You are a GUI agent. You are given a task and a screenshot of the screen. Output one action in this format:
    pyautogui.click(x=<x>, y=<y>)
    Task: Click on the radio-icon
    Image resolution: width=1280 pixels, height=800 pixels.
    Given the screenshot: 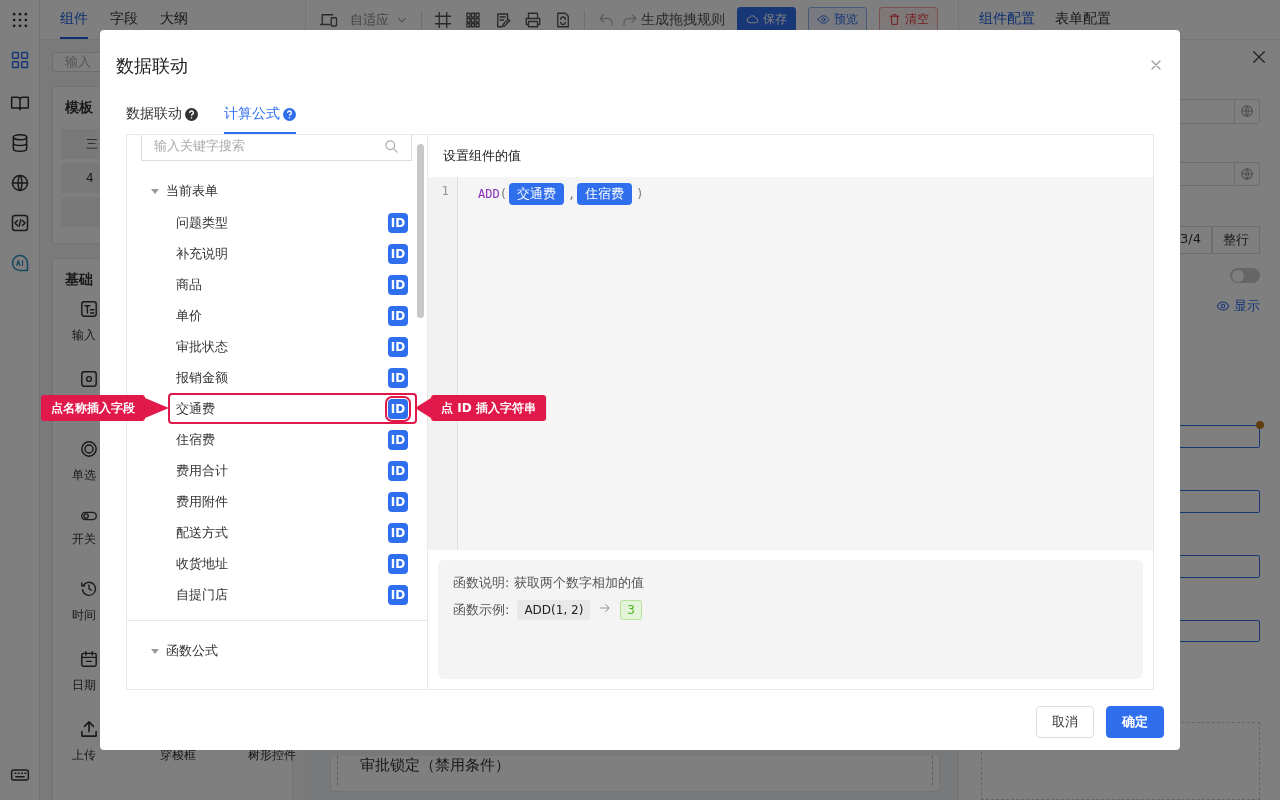 What is the action you would take?
    pyautogui.click(x=89, y=449)
    